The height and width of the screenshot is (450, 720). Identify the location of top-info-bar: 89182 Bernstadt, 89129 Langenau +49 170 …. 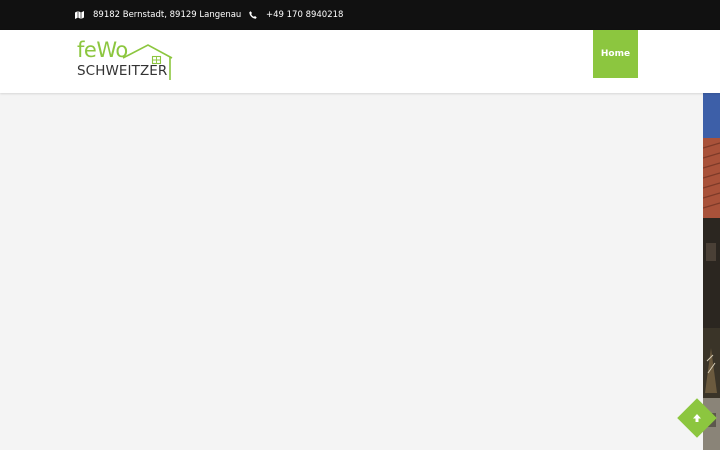
(360, 15).